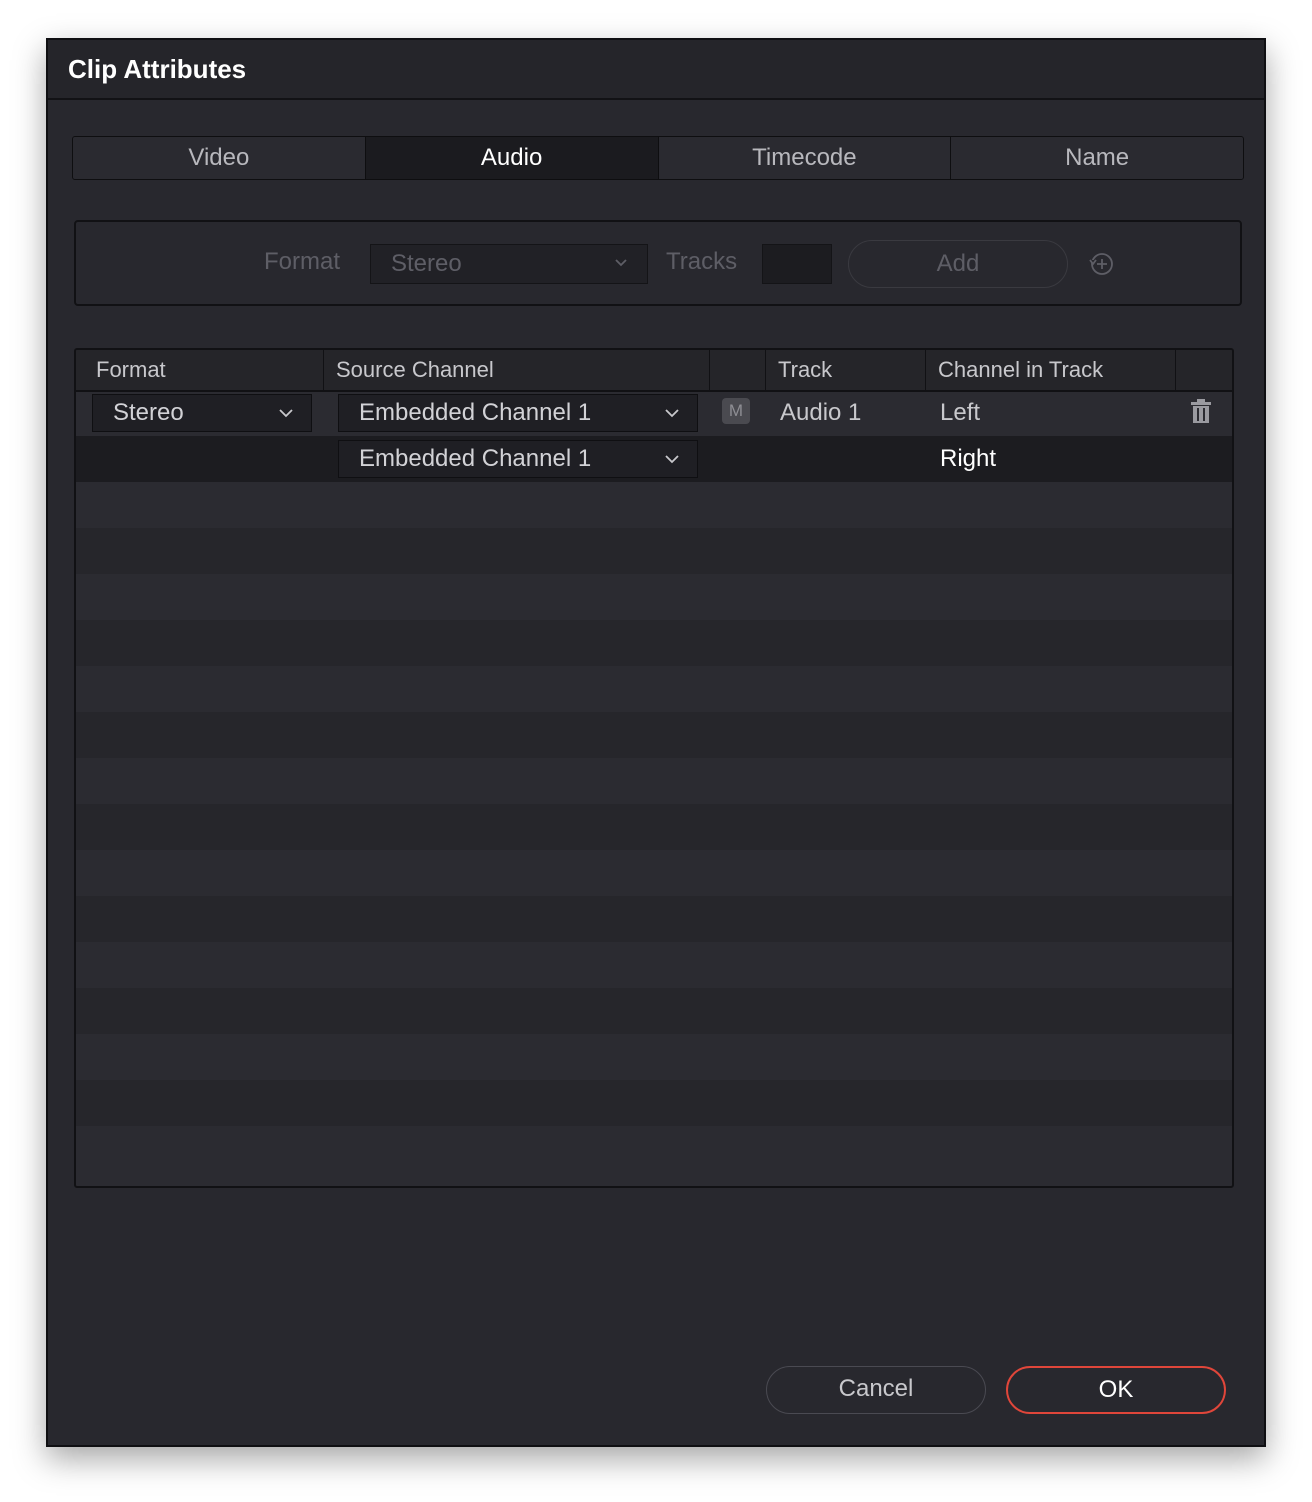 This screenshot has width=1312, height=1502. I want to click on table-row: Stereo Embedded Channel 1 M Audio 1 Left, so click(654, 413).